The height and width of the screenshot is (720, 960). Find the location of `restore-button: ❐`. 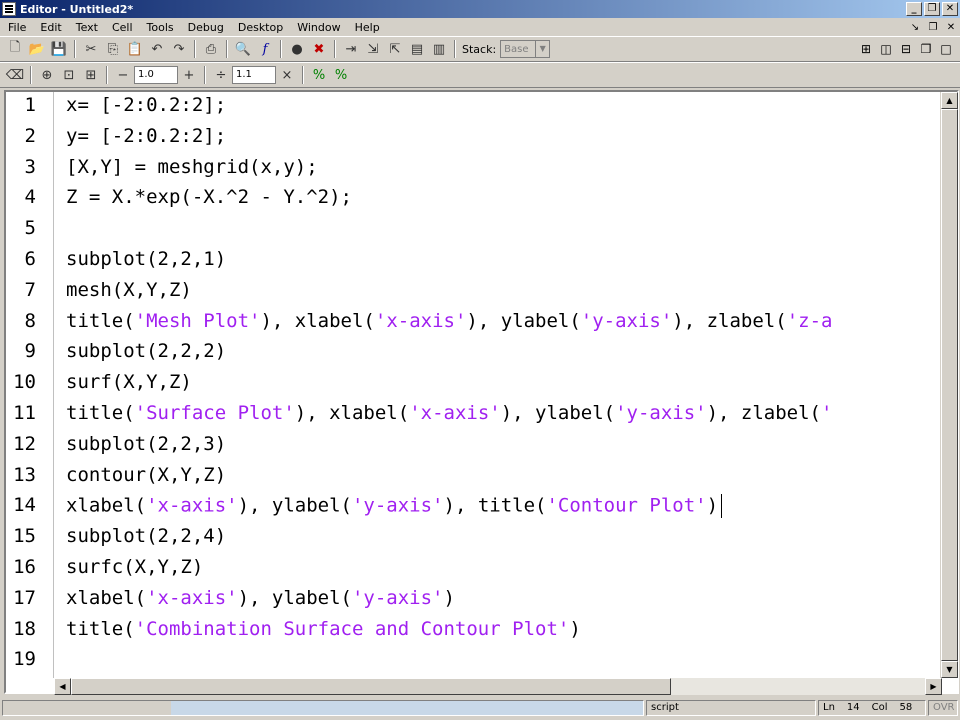

restore-button: ❐ is located at coordinates (932, 9).